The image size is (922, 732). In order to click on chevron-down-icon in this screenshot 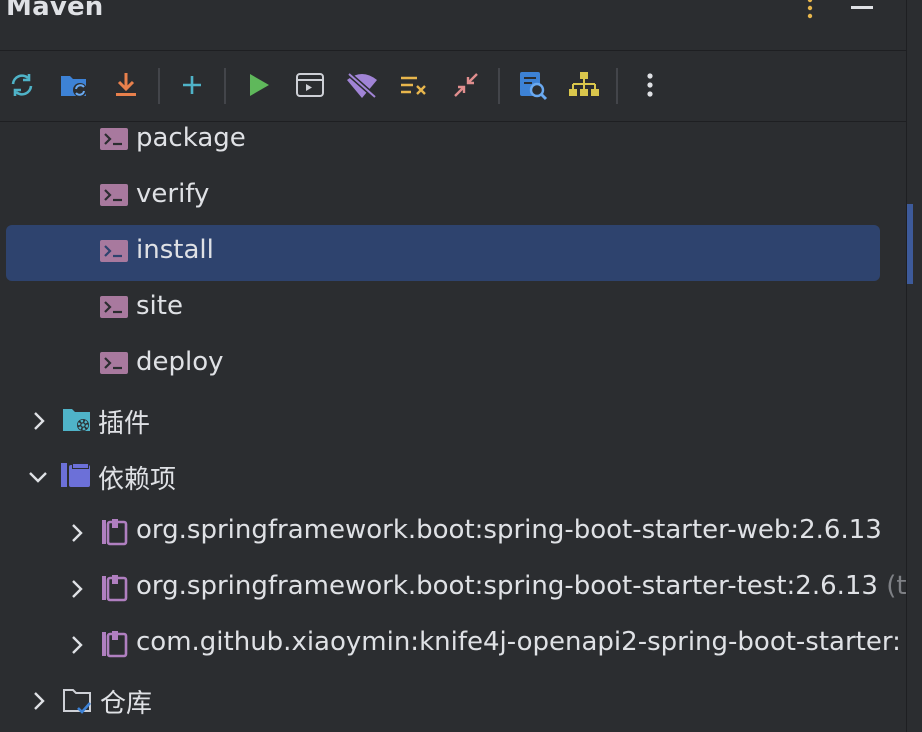, I will do `click(37, 477)`.